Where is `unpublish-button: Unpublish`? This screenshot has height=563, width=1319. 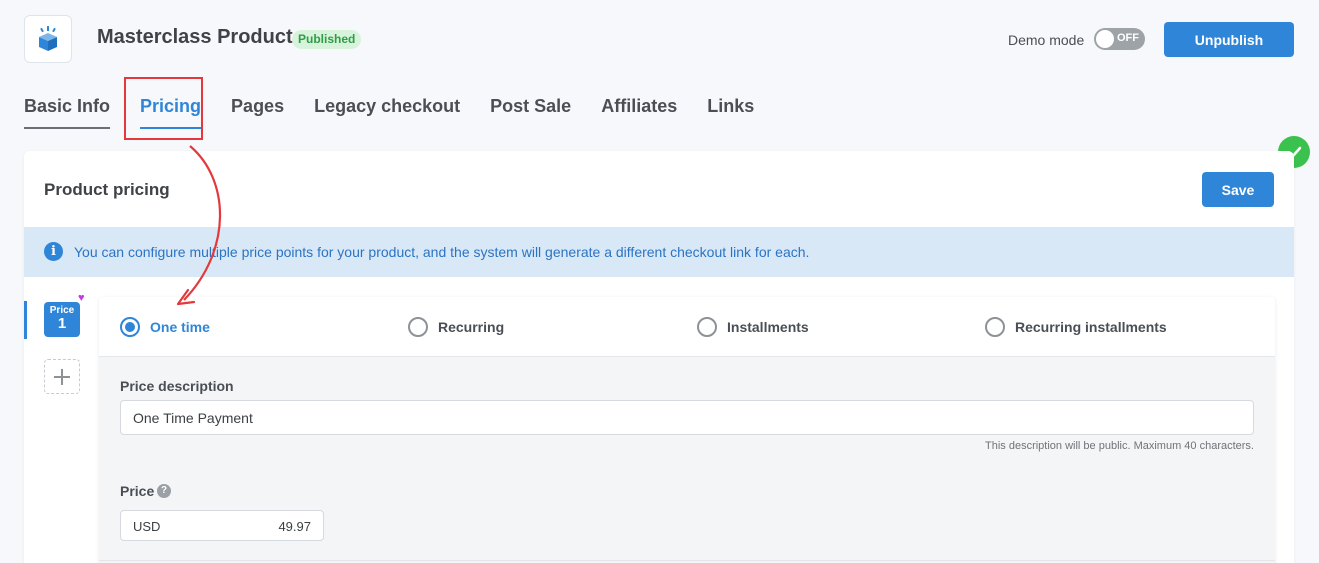 unpublish-button: Unpublish is located at coordinates (1229, 39).